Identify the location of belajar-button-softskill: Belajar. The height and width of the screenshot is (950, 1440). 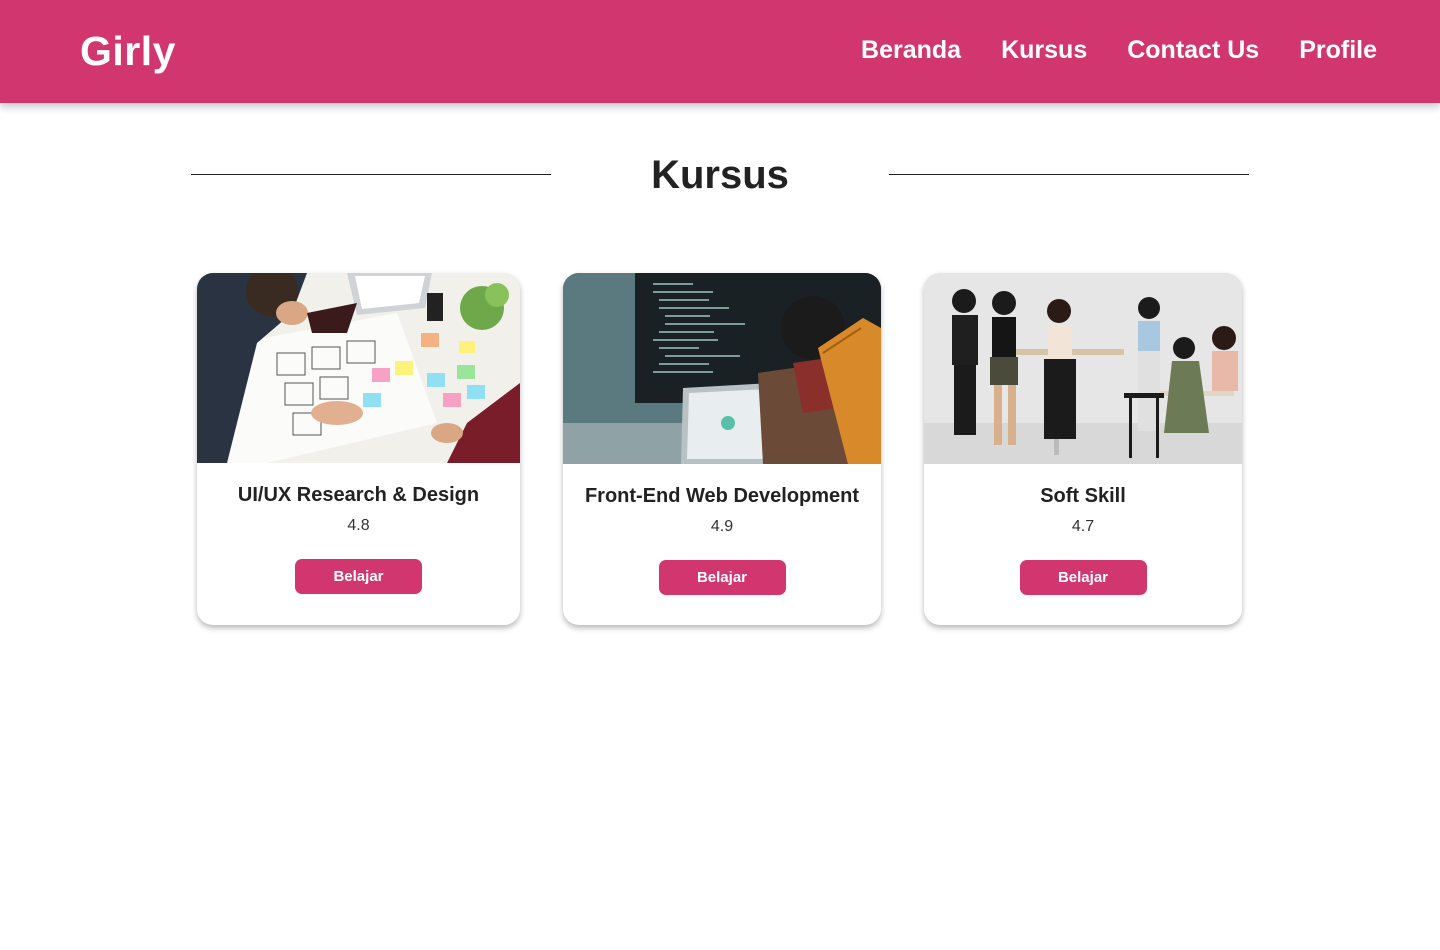
(1083, 577).